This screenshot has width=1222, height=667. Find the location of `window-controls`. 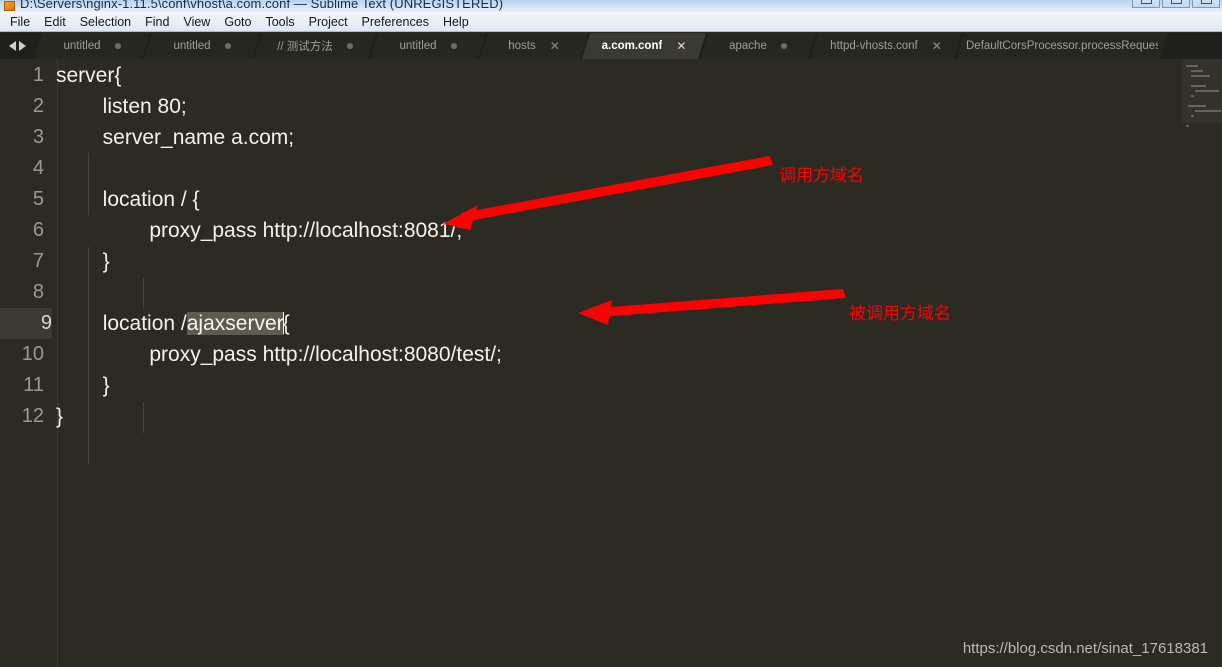

window-controls is located at coordinates (1176, 4).